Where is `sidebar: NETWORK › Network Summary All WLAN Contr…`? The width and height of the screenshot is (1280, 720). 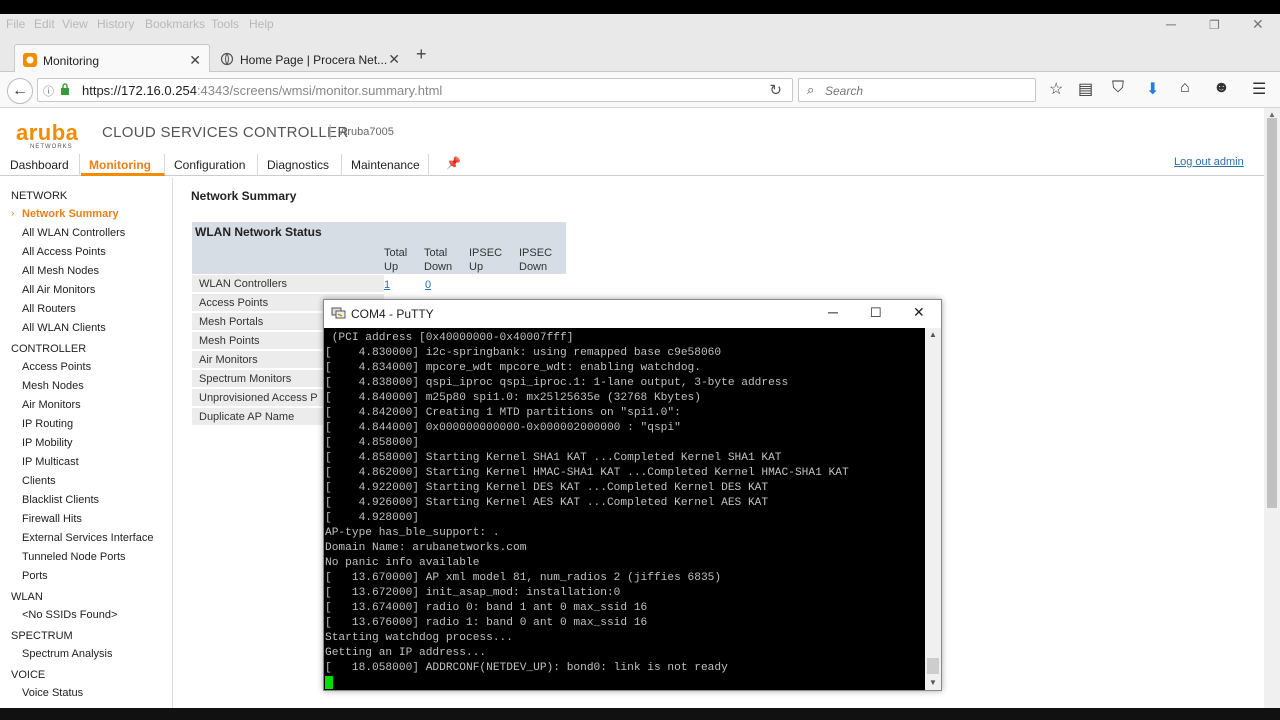 sidebar: NETWORK › Network Summary All WLAN Contr… is located at coordinates (86, 443).